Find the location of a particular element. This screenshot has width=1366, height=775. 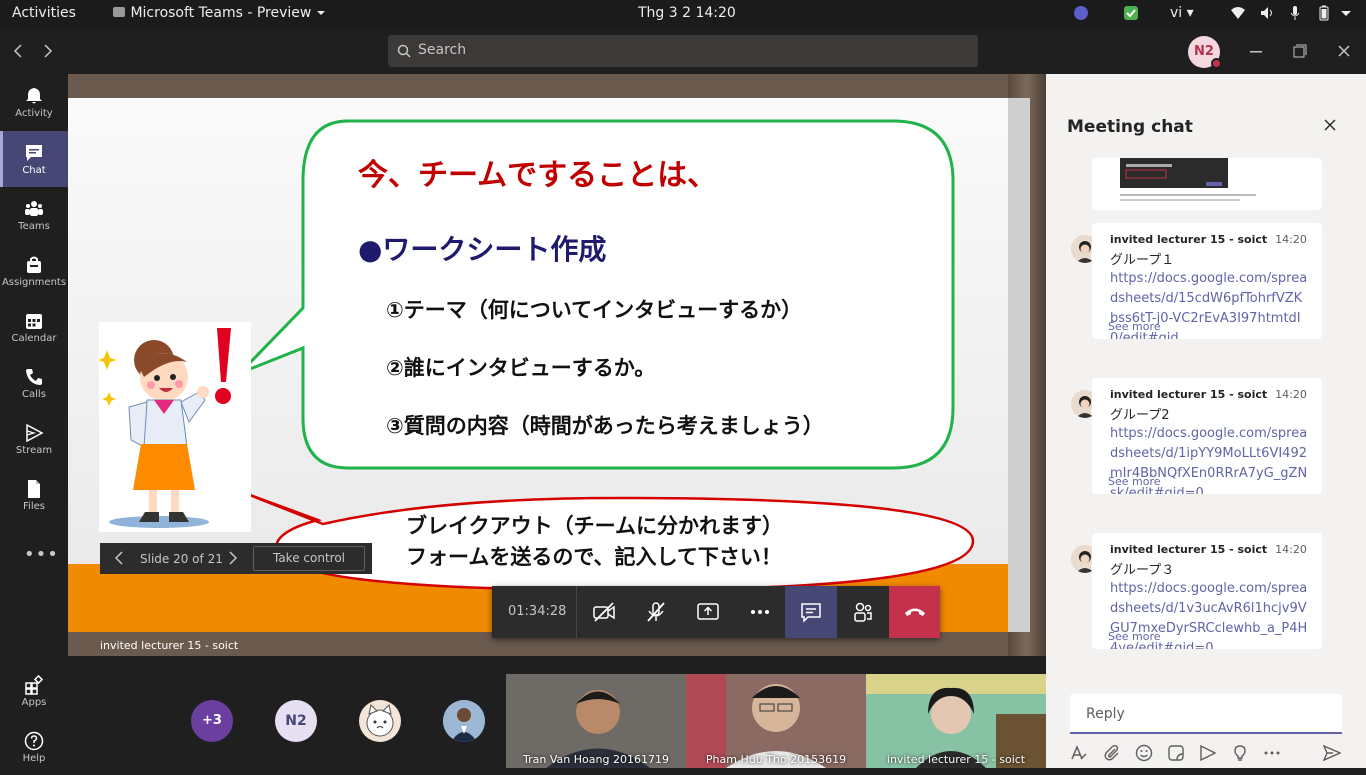

rail-item-chat: Chat is located at coordinates (34, 159).